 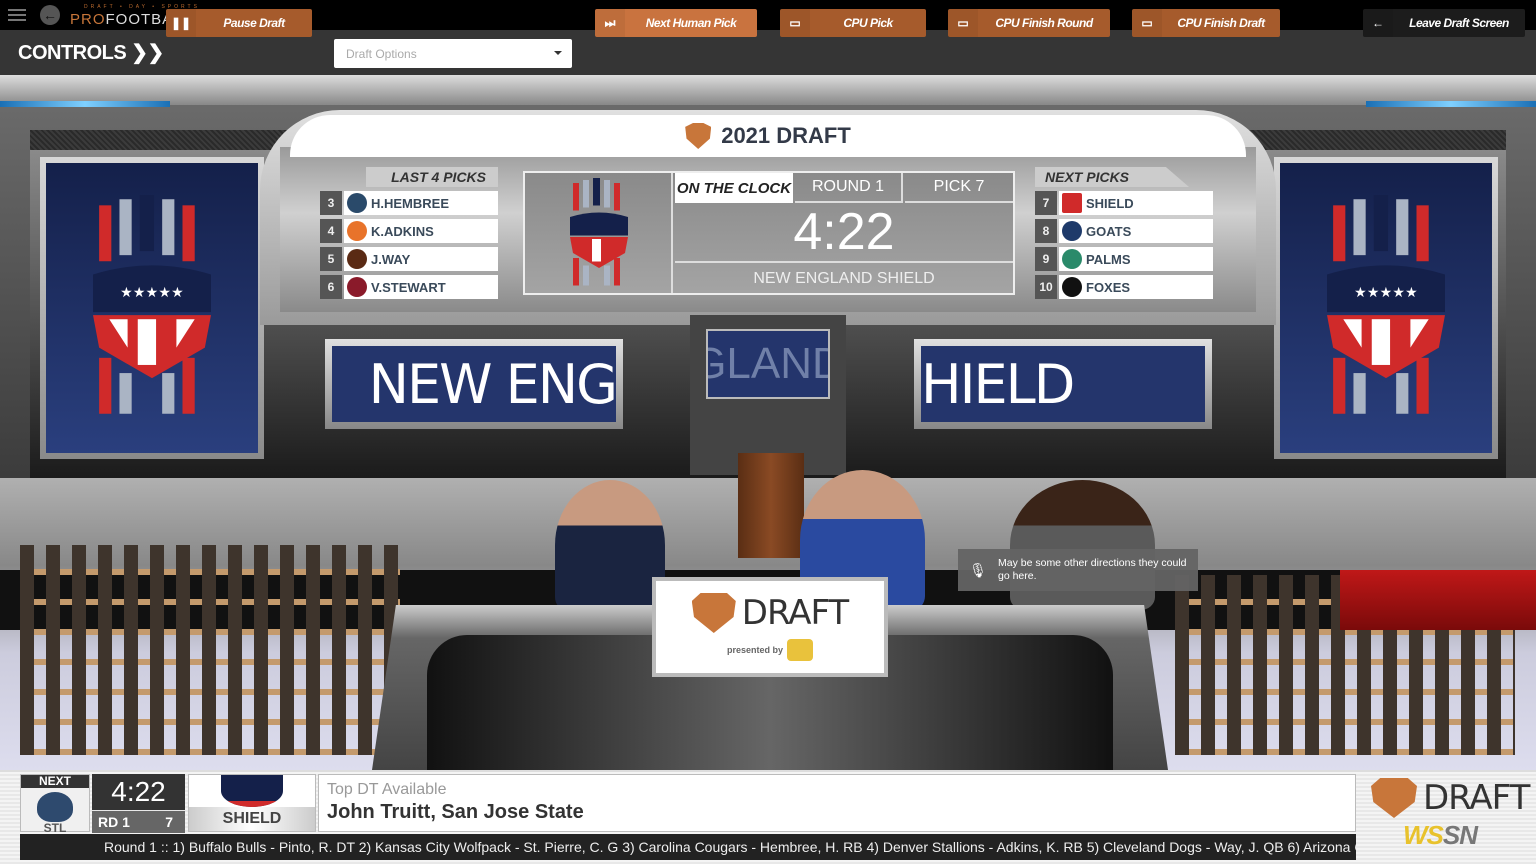 I want to click on pick-row: 4 K.ADKINS, so click(x=409, y=231).